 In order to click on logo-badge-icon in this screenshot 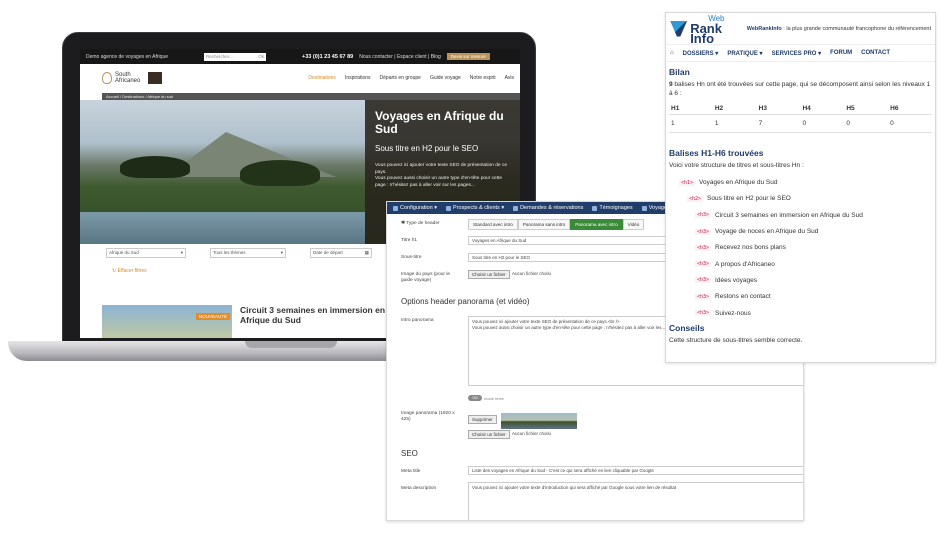, I will do `click(155, 78)`.